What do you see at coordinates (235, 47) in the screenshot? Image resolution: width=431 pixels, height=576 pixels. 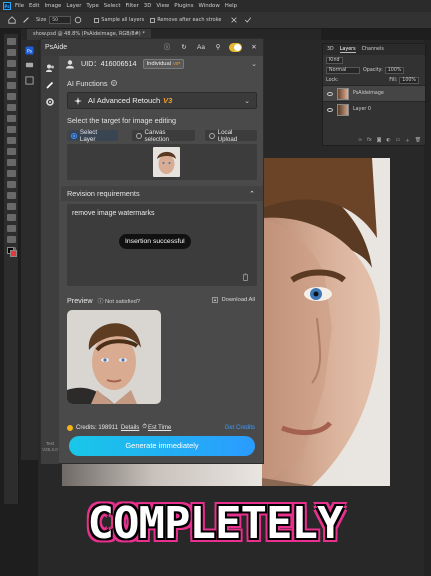 I see `theme-toggle` at bounding box center [235, 47].